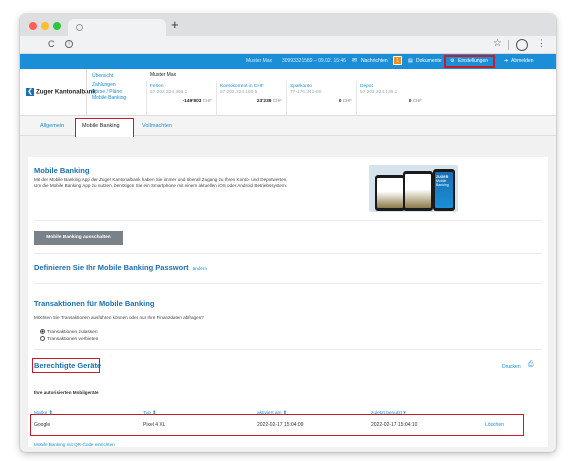 The height and width of the screenshot is (461, 574). What do you see at coordinates (354, 60) in the screenshot?
I see `envelope-icon: ✉` at bounding box center [354, 60].